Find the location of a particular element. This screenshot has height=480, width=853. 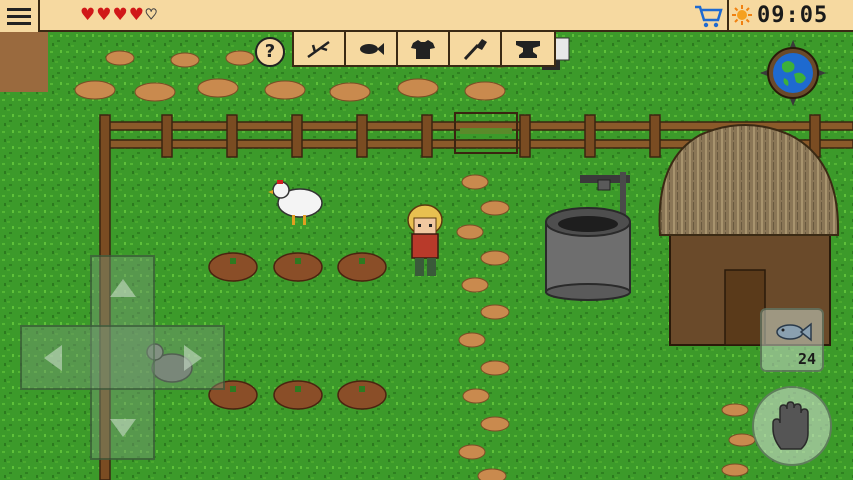

dpad-up is located at coordinates (122, 287).